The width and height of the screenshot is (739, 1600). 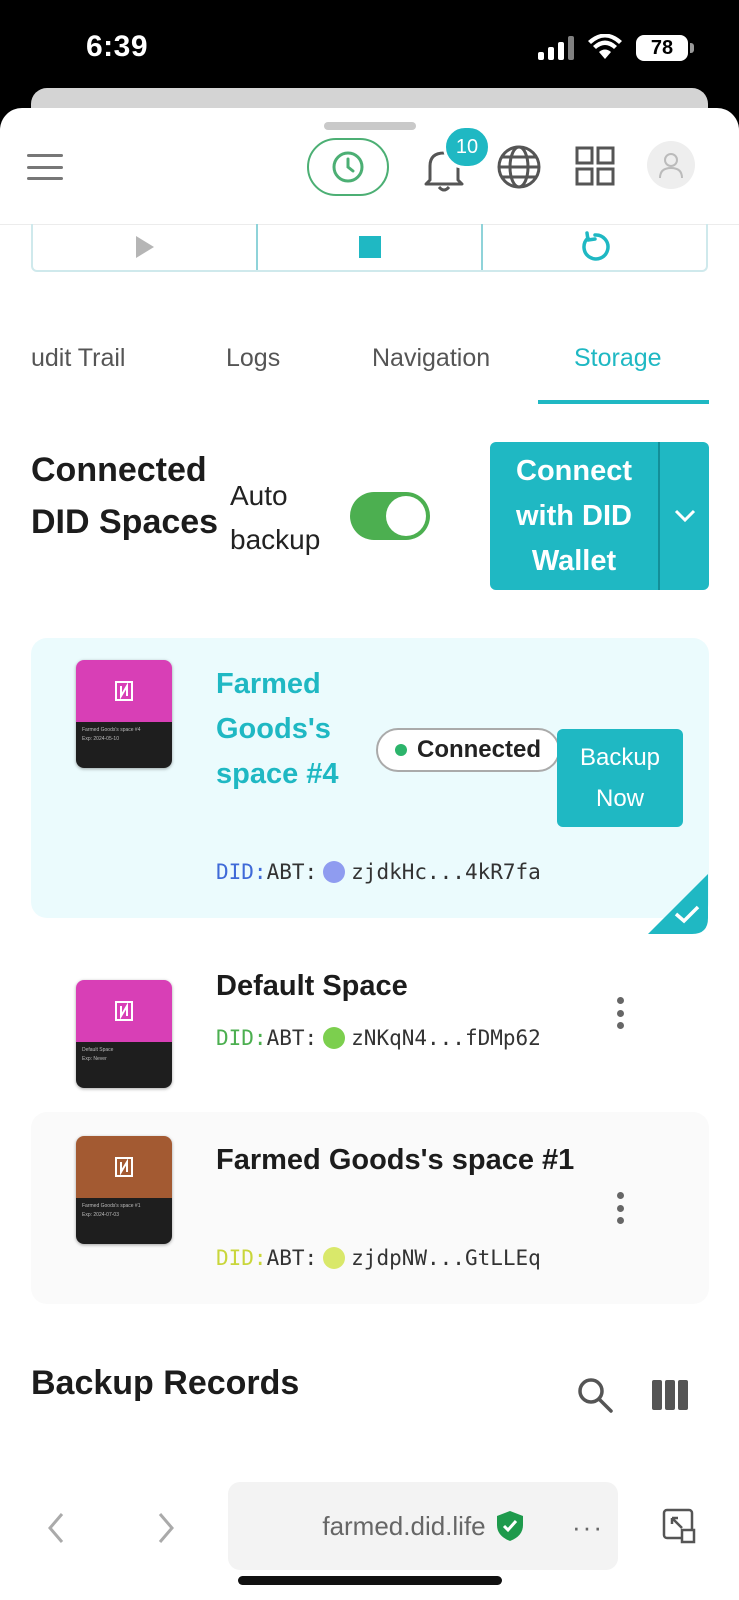 I want to click on space-thumbnail-info: Farmed Goods's space #4 Exp: 2024-05-10, so click(x=124, y=745).